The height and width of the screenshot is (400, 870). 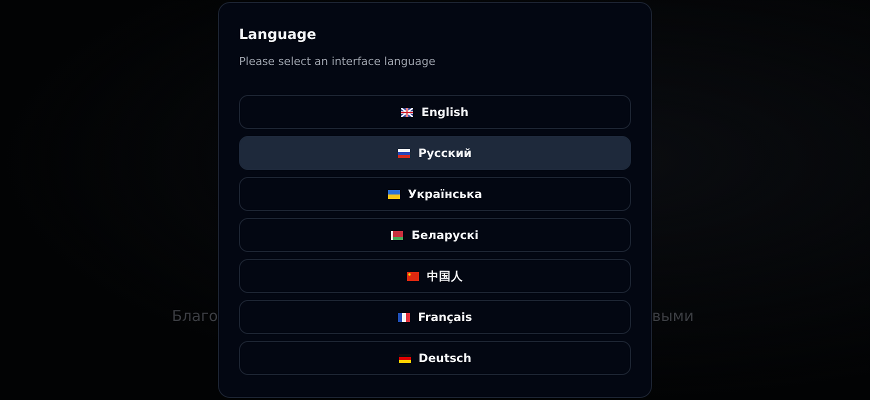 I want to click on dialog-title: Language, so click(x=278, y=35).